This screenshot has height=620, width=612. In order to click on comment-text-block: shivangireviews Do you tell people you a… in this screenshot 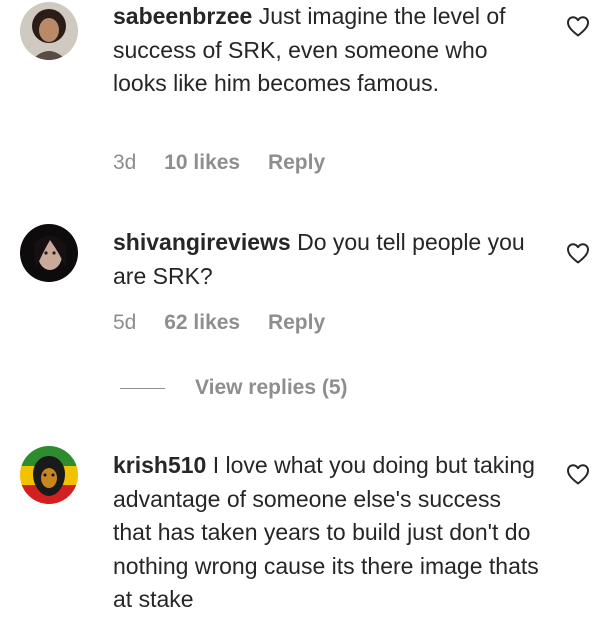, I will do `click(328, 259)`.